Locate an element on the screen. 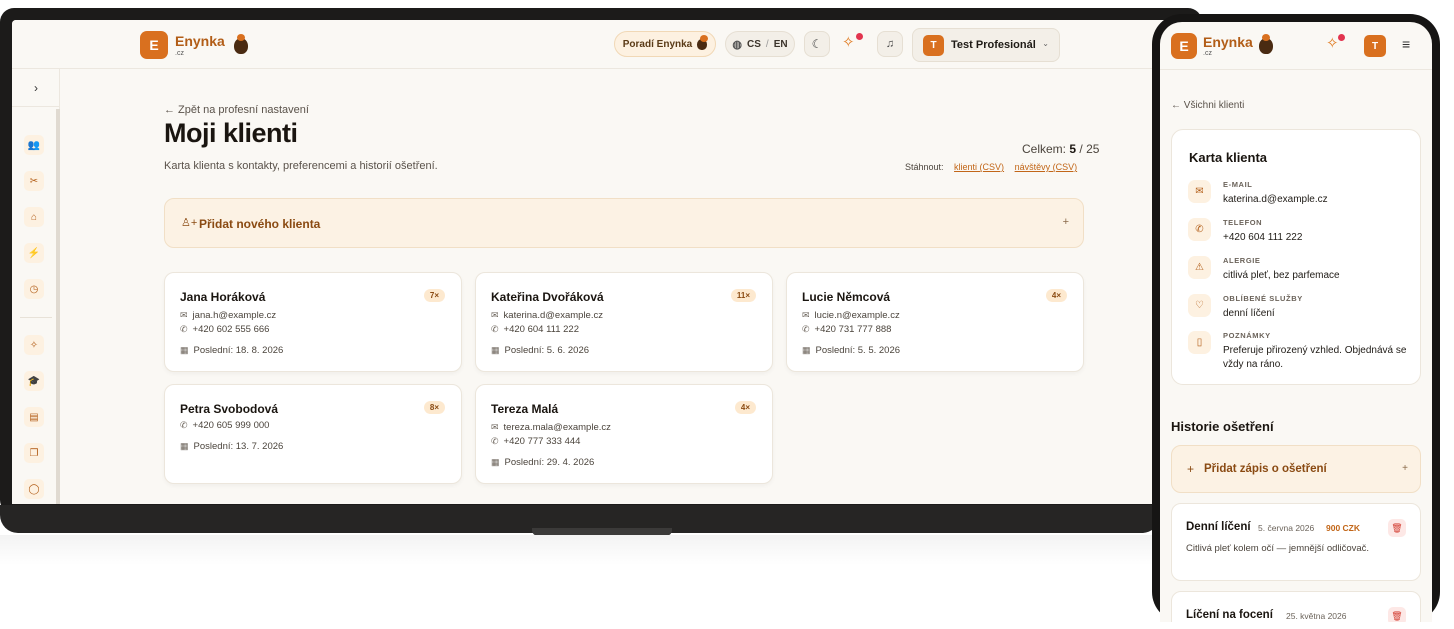 The height and width of the screenshot is (629, 1454). client-last-visit: ▦ Poslední: 5. 6. 2026 is located at coordinates (540, 350).